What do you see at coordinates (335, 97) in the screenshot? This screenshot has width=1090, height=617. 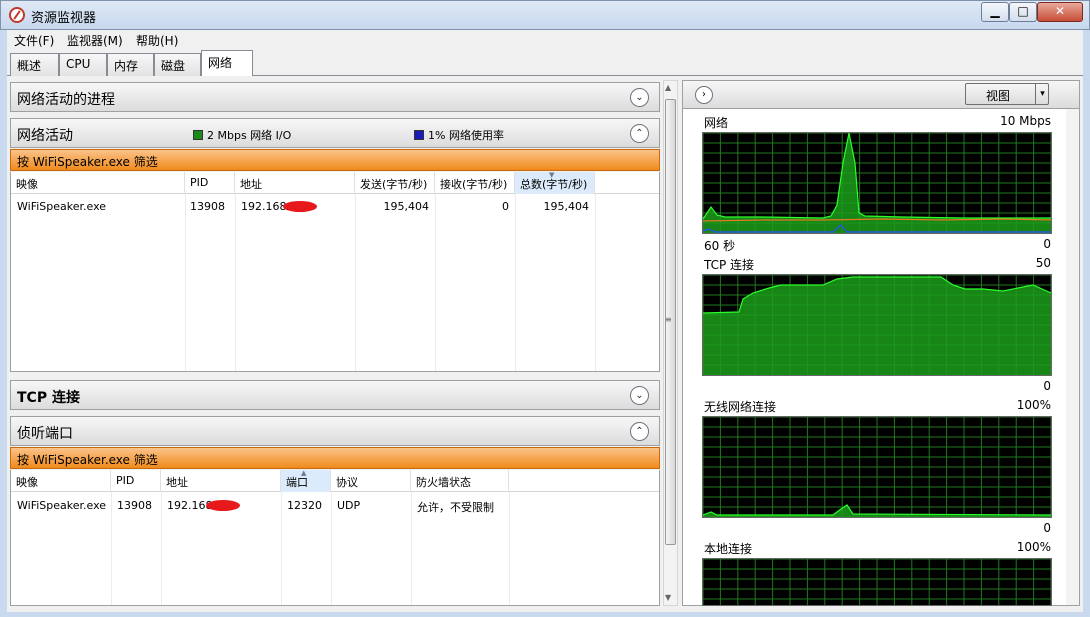 I see `section-processes-header: 网络活动的进程 ⌄` at bounding box center [335, 97].